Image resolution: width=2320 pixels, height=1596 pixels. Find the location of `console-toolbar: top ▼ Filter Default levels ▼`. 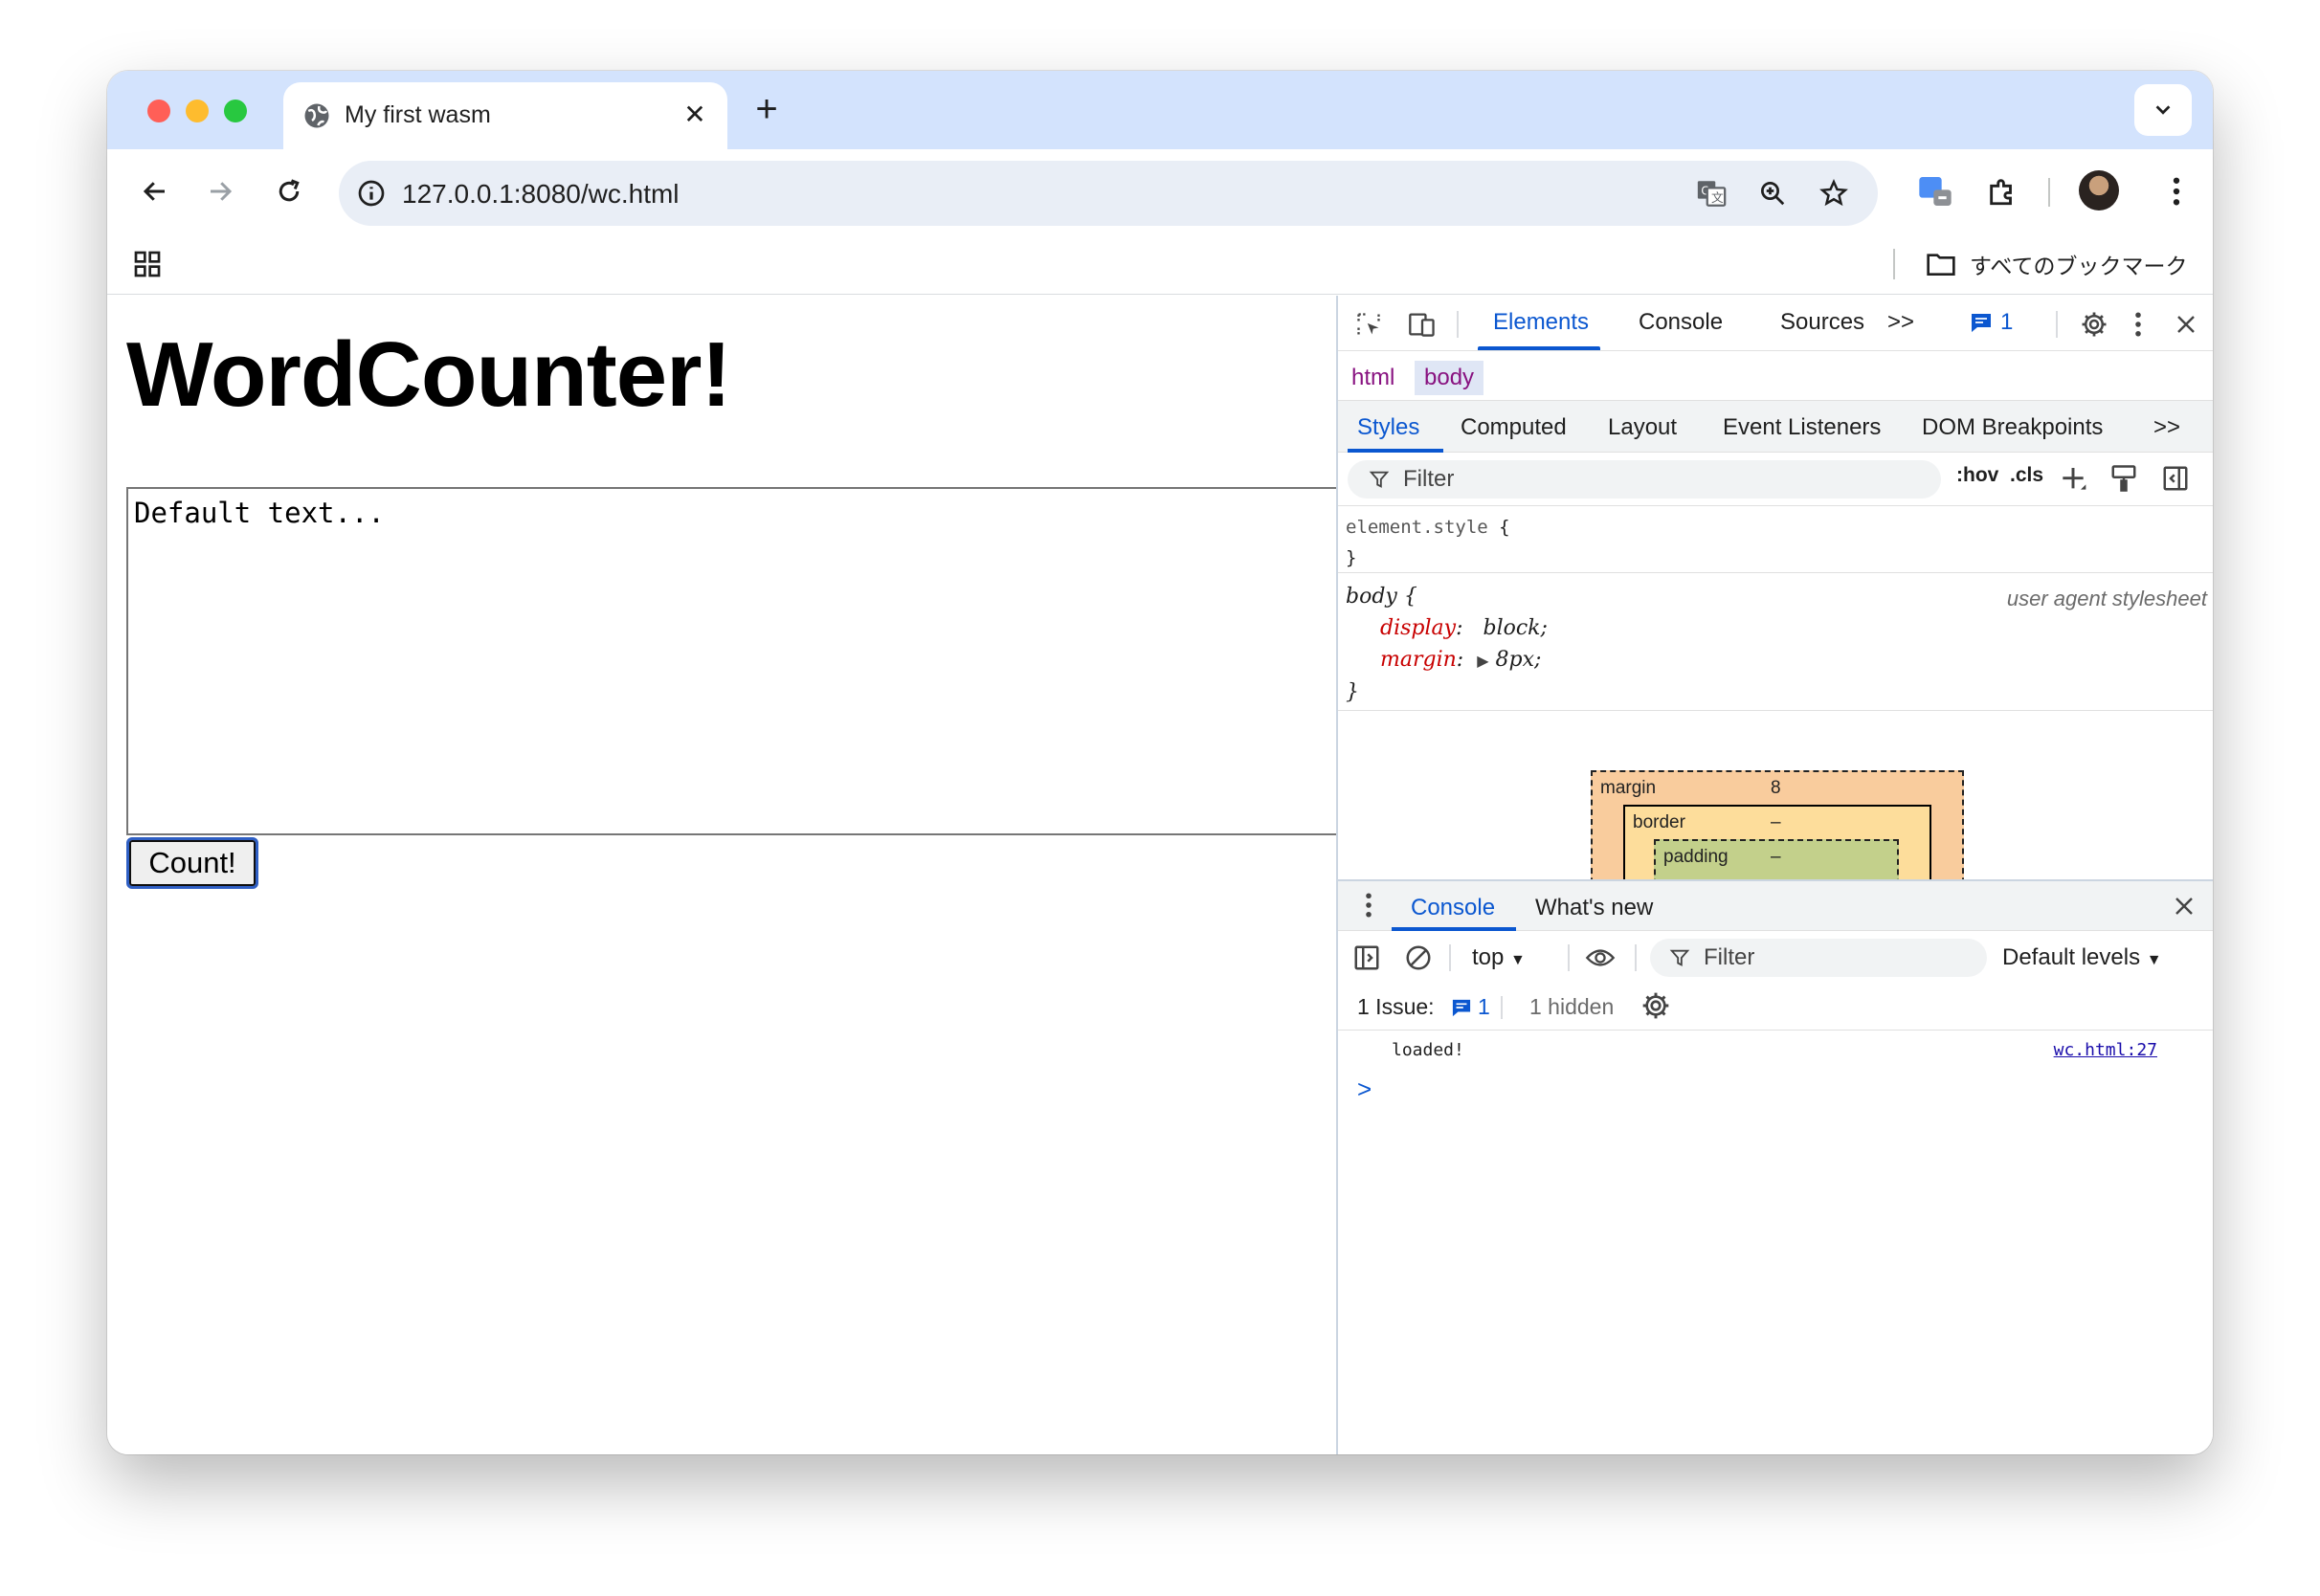

console-toolbar: top ▼ Filter Default levels ▼ is located at coordinates (1775, 957).